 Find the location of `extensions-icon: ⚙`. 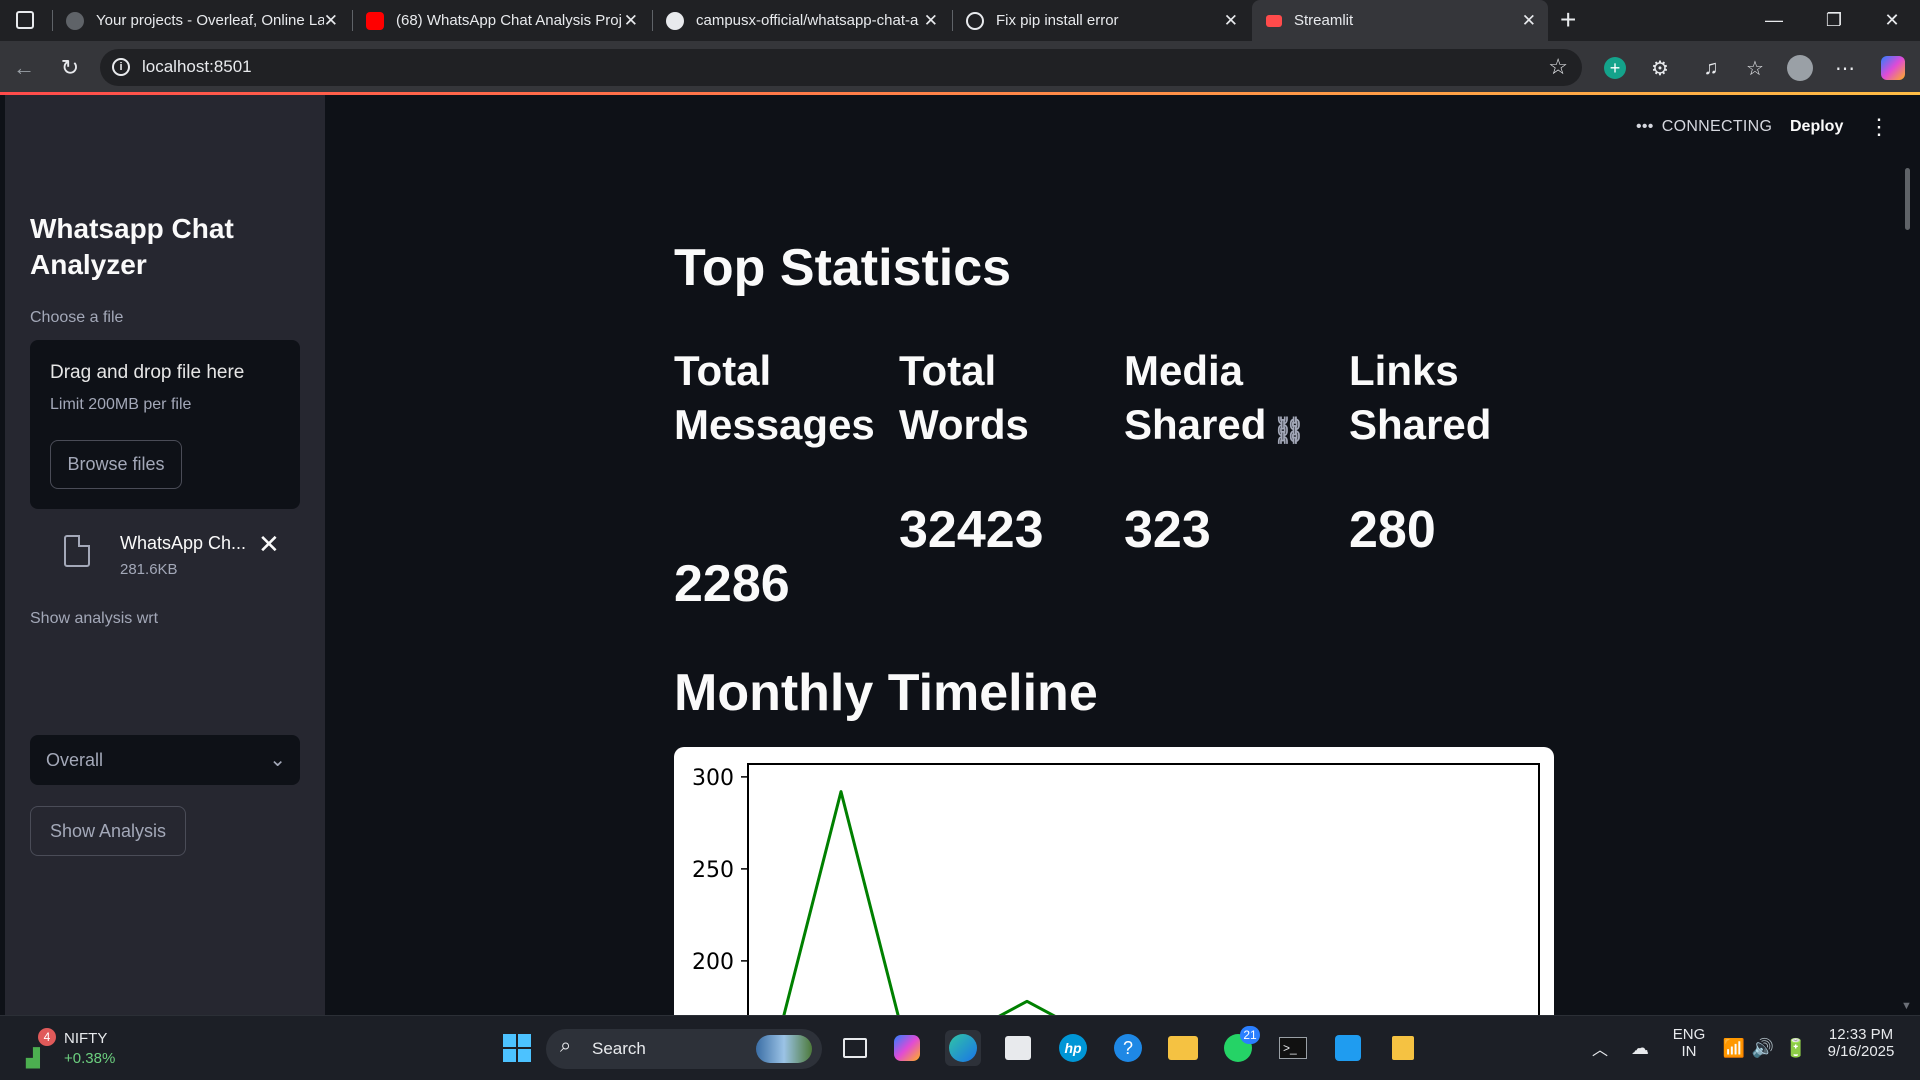

extensions-icon: ⚙ is located at coordinates (1660, 68).